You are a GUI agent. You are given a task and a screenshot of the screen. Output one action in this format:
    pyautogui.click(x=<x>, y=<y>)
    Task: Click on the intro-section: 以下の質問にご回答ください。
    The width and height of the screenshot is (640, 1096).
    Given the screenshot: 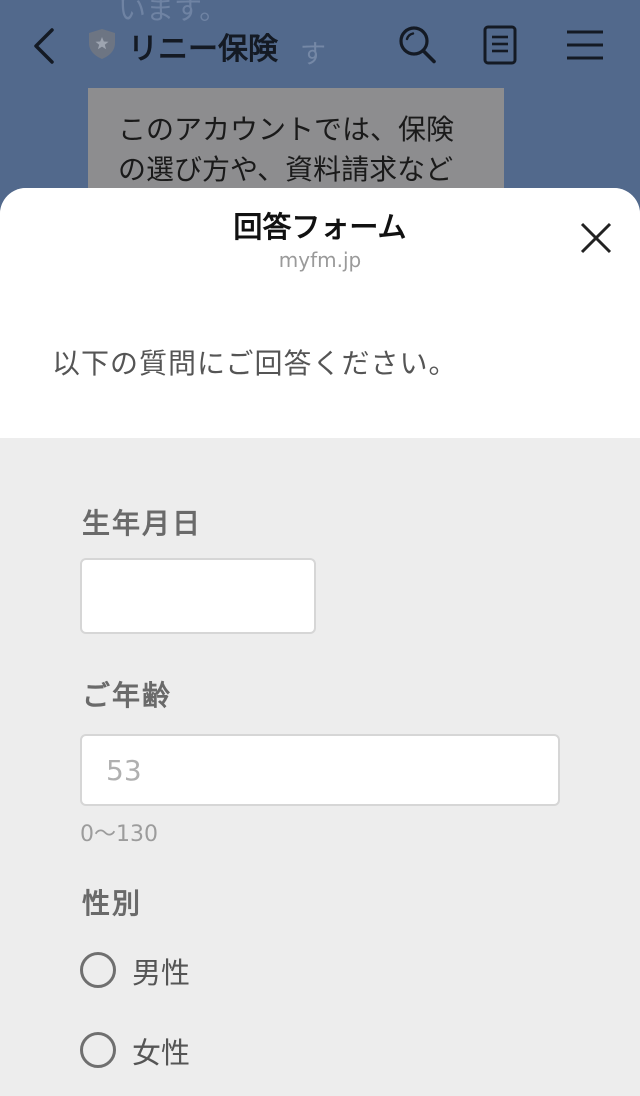 What is the action you would take?
    pyautogui.click(x=320, y=363)
    